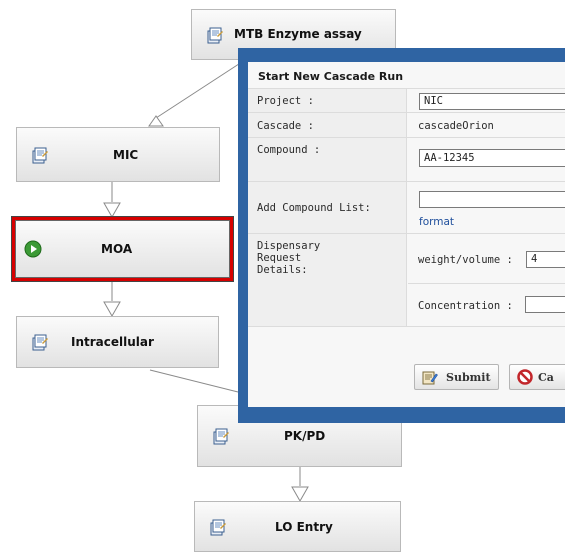  I want to click on cascade-cell: cascadeOrion, so click(486, 125).